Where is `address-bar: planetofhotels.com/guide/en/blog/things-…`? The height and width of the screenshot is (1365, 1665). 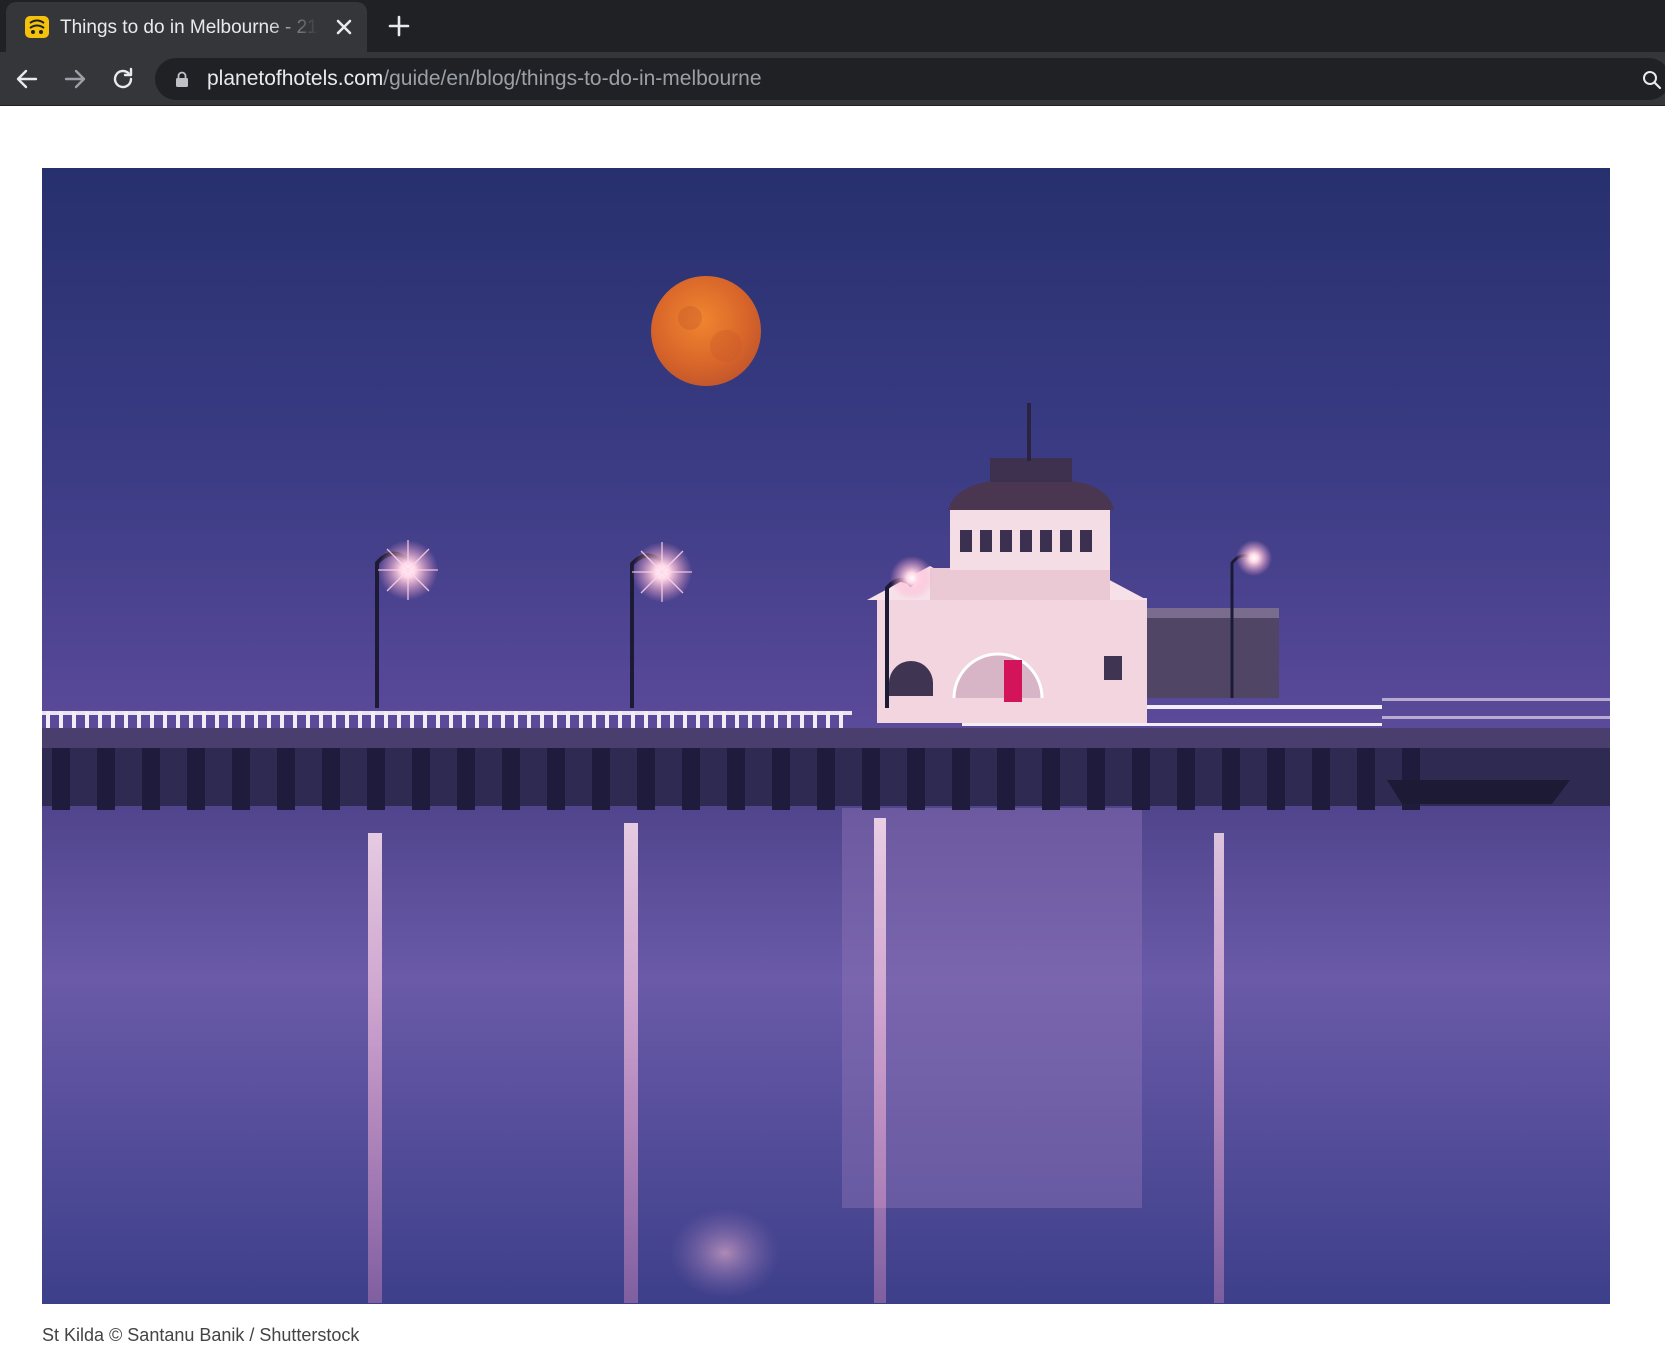 address-bar: planetofhotels.com/guide/en/blog/things-… is located at coordinates (910, 79).